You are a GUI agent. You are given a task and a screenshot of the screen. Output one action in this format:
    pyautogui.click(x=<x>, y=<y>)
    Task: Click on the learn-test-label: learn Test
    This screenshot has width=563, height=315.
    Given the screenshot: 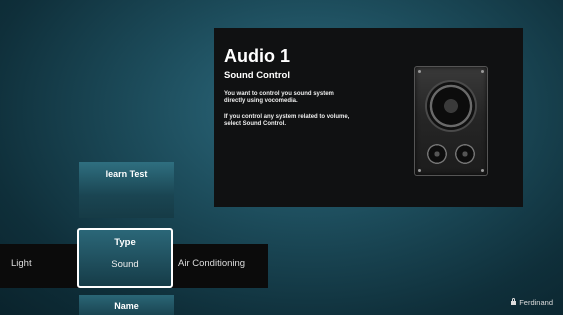 What is the action you would take?
    pyautogui.click(x=126, y=174)
    